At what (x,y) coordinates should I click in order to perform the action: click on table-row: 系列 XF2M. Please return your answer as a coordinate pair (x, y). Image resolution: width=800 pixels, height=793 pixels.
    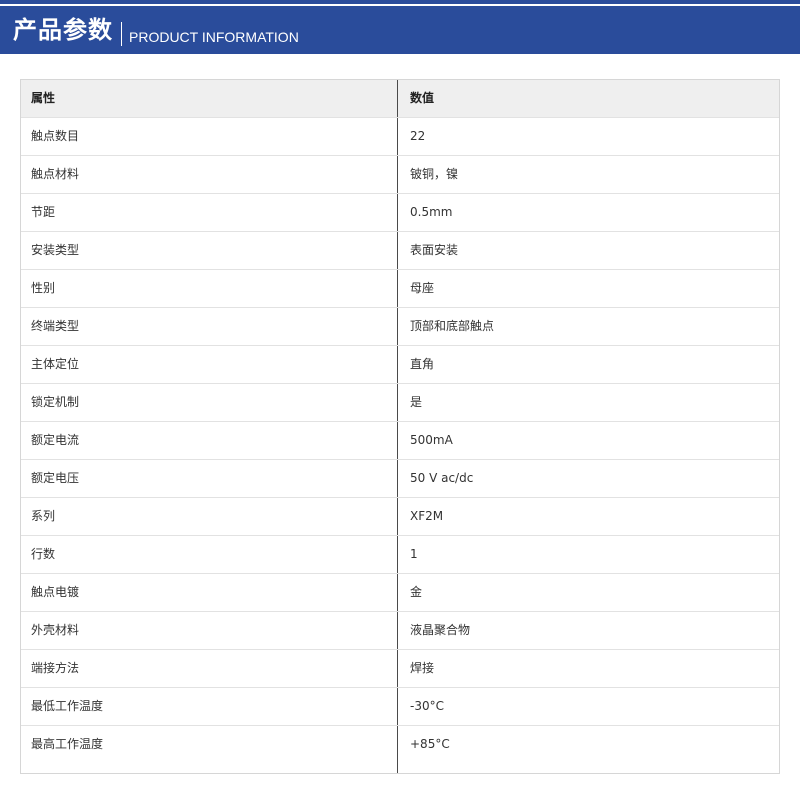
    Looking at the image, I should click on (400, 517).